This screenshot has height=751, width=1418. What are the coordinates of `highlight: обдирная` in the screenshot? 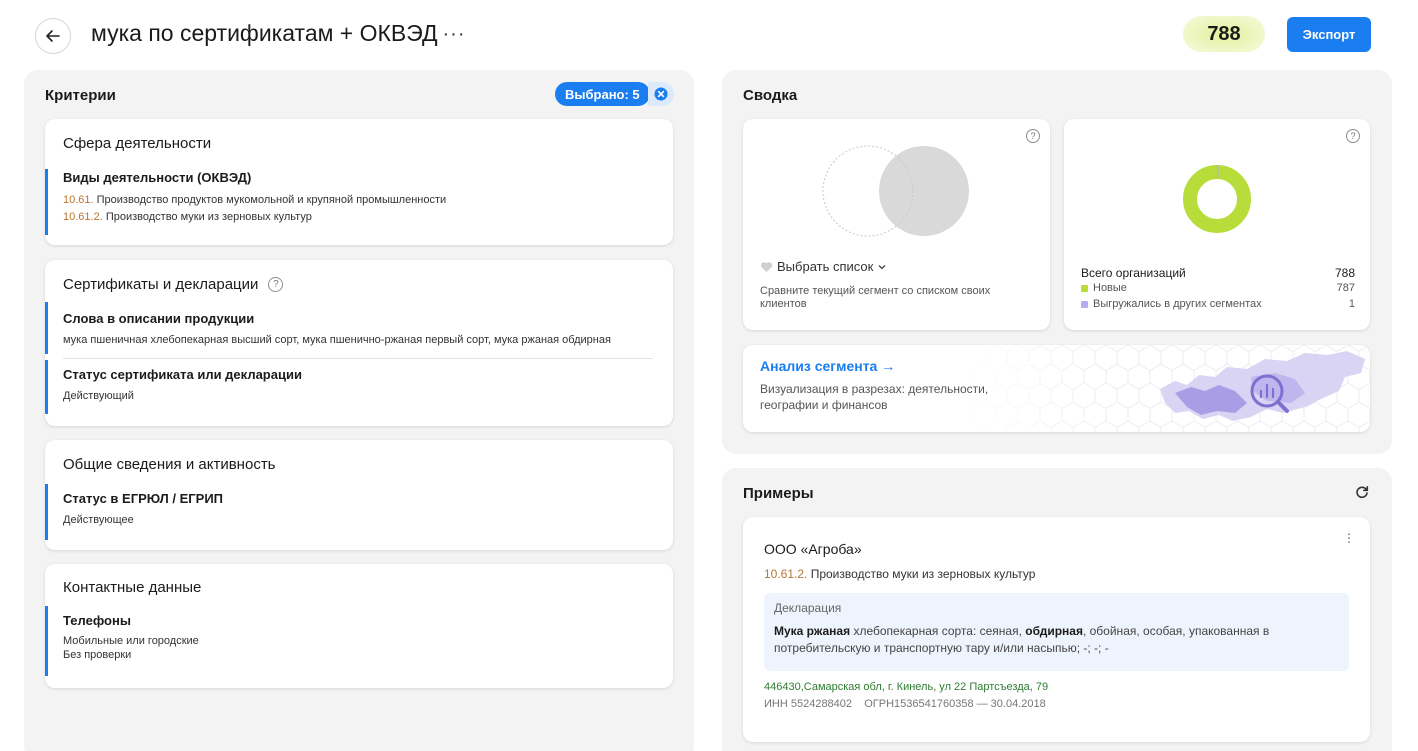 It's located at (1054, 631).